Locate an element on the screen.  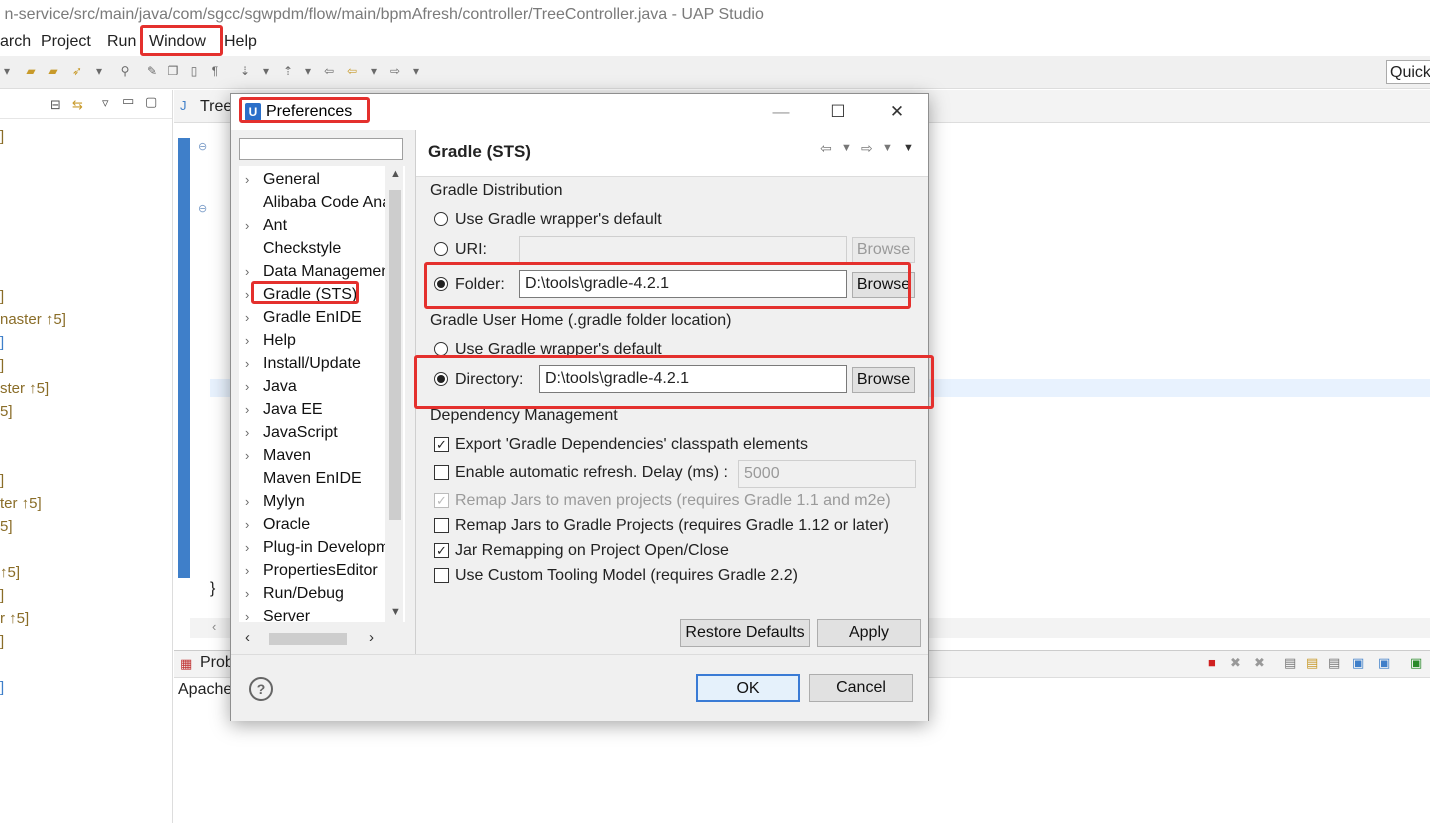
maximize-button: ☐ is located at coordinates (838, 112).